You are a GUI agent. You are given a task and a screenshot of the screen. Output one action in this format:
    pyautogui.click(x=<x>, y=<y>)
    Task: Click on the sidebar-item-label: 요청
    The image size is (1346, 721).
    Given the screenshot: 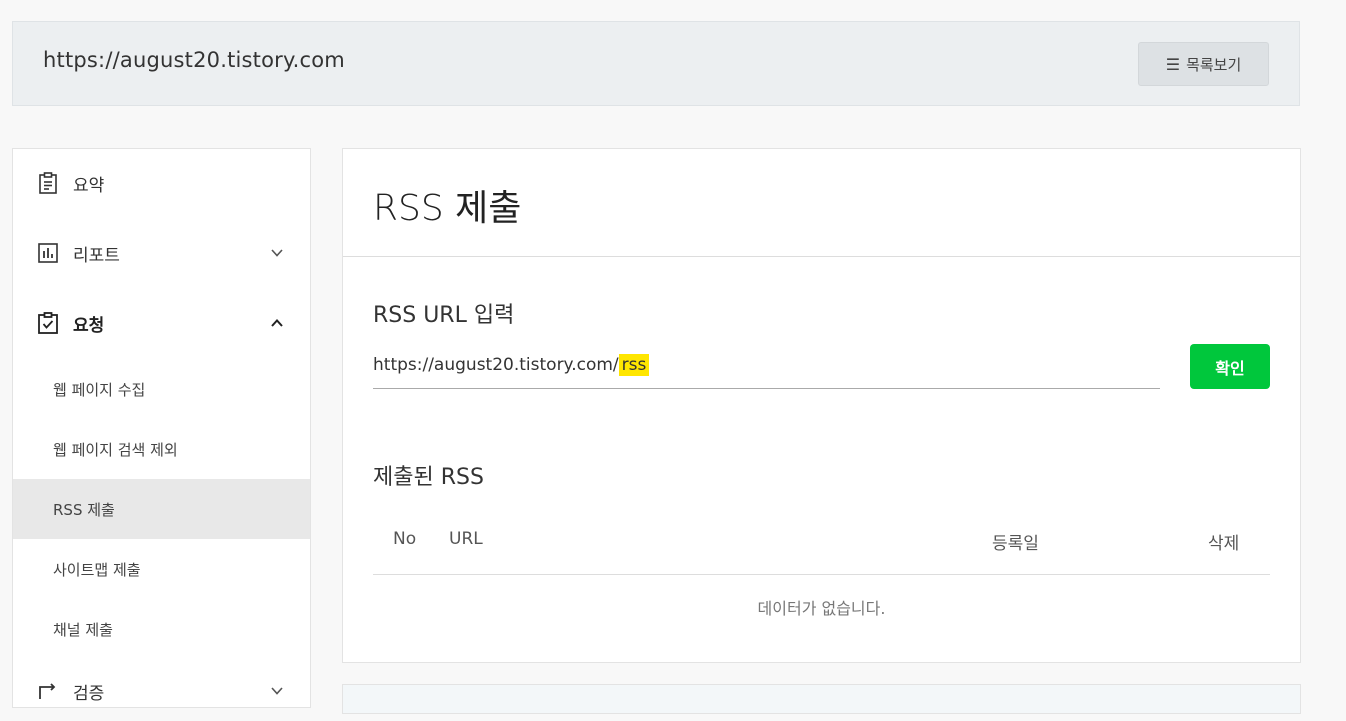 What is the action you would take?
    pyautogui.click(x=89, y=325)
    